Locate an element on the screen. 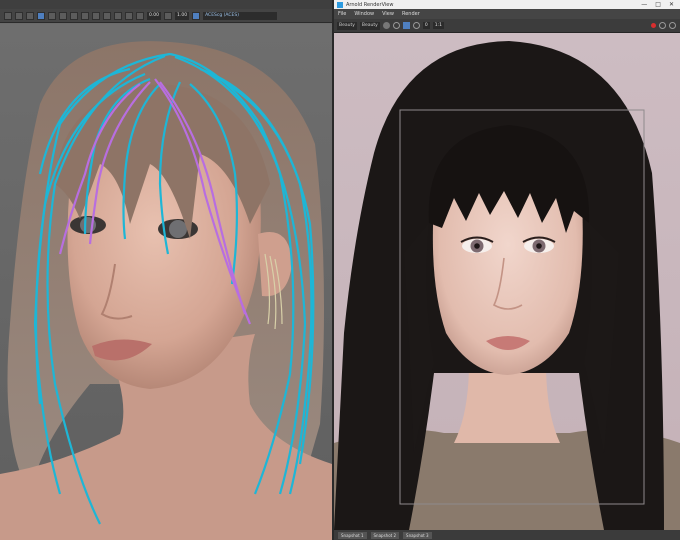 The height and width of the screenshot is (540, 680). refresh-icon is located at coordinates (662, 25).